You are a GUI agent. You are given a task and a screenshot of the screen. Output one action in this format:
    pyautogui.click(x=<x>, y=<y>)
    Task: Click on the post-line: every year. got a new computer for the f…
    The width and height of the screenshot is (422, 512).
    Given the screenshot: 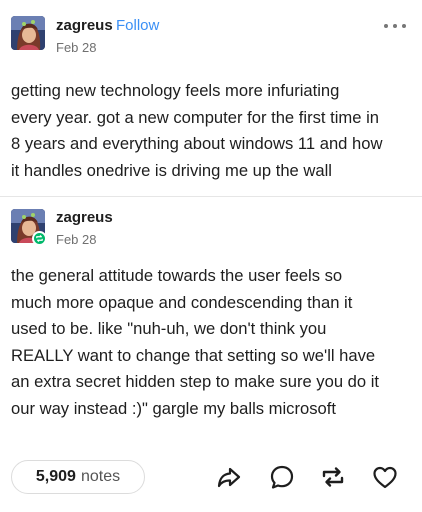 What is the action you would take?
    pyautogui.click(x=195, y=117)
    